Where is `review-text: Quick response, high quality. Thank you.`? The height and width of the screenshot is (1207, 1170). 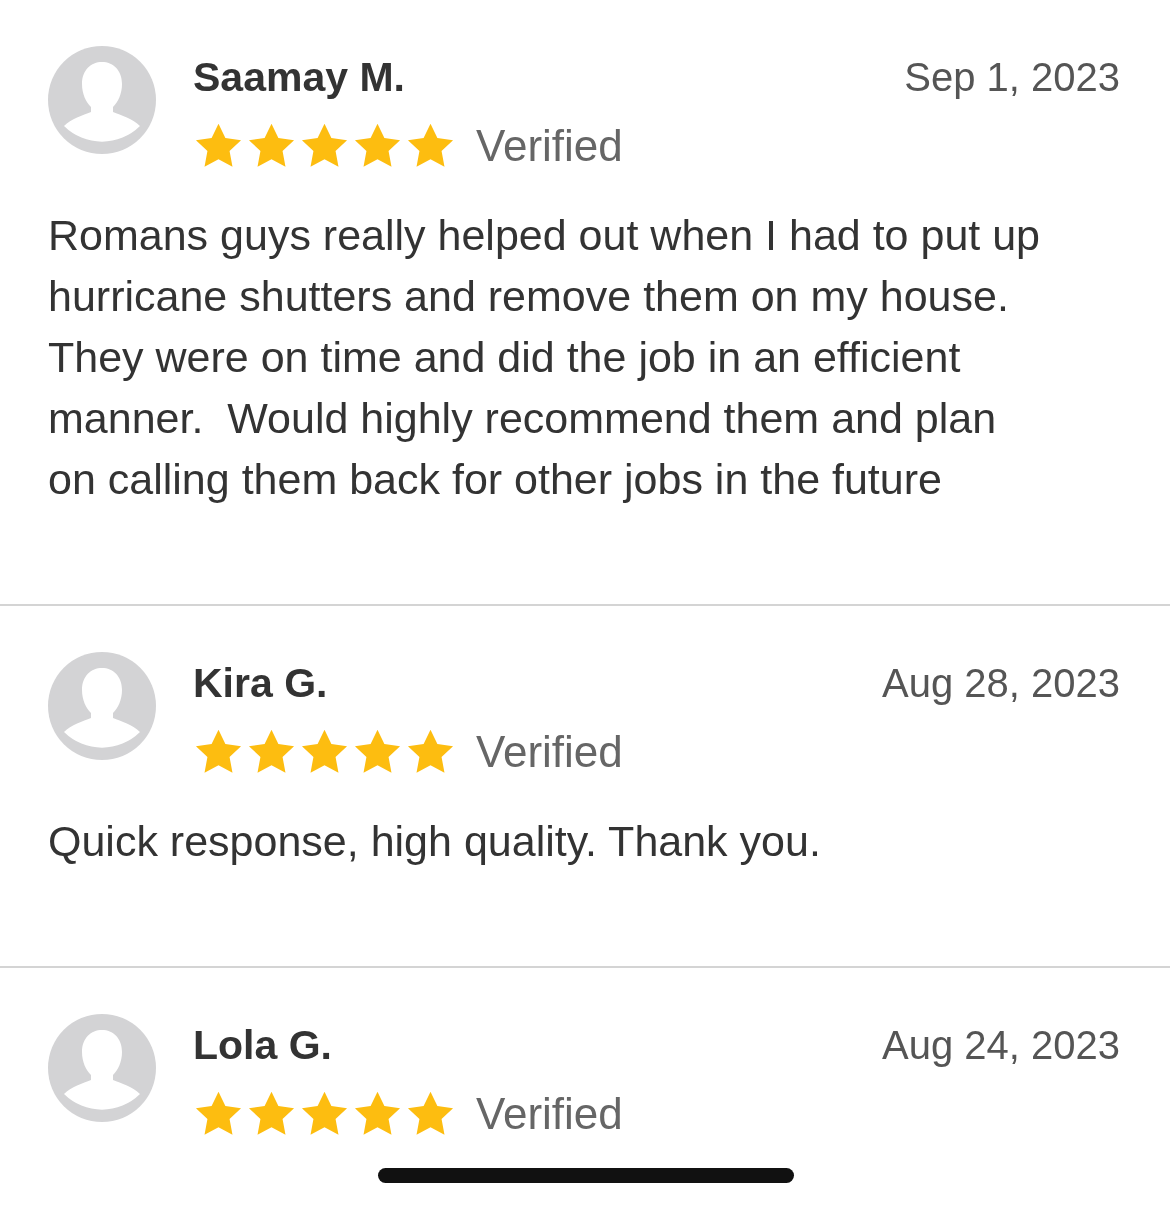 review-text: Quick response, high quality. Thank you. is located at coordinates (435, 841).